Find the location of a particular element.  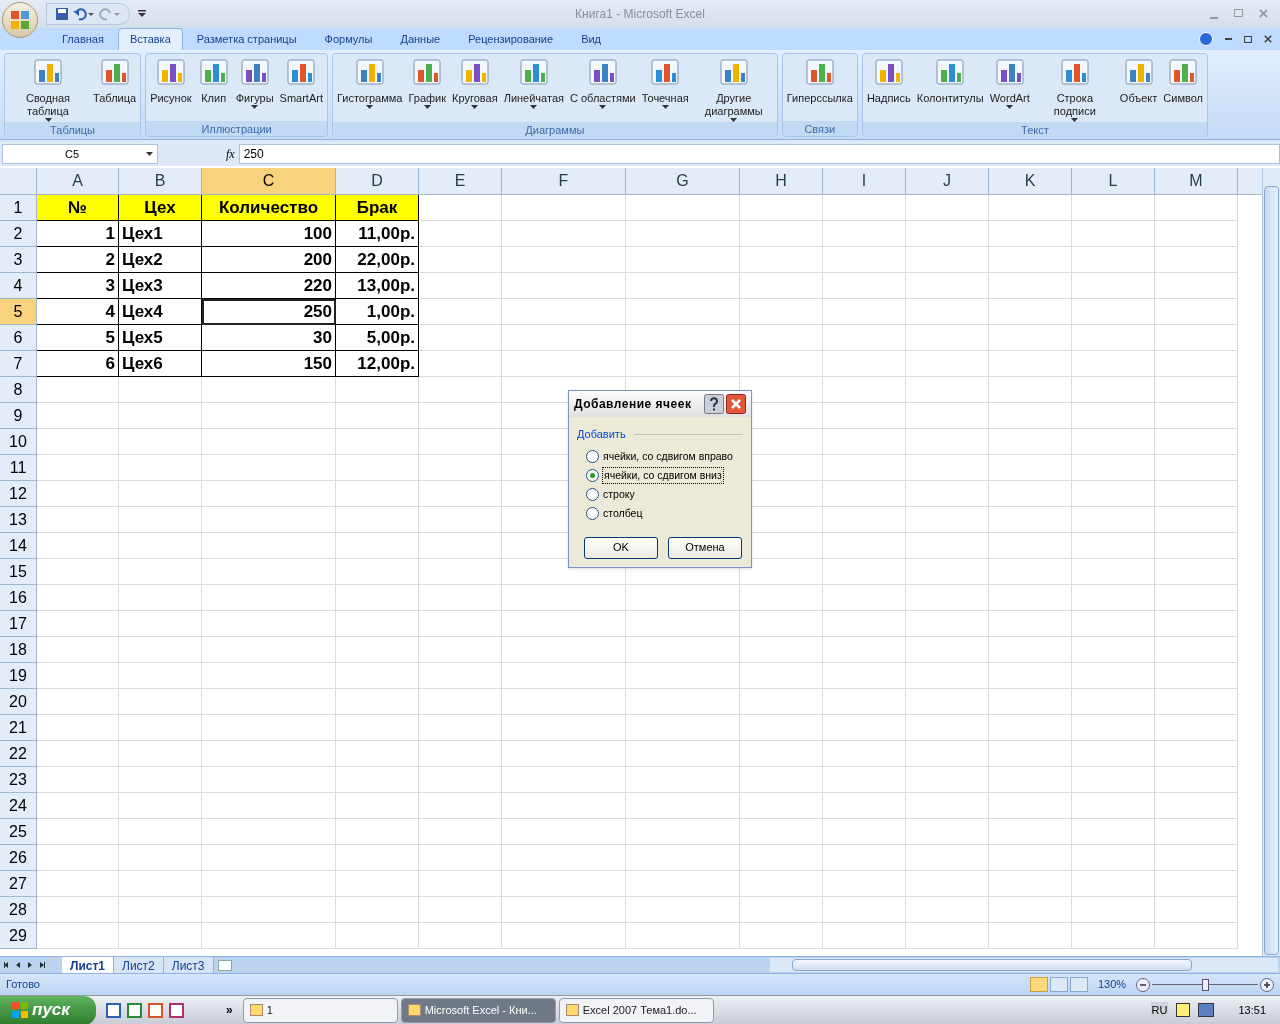

ribbon-button: Линейчатая is located at coordinates (533, 88).